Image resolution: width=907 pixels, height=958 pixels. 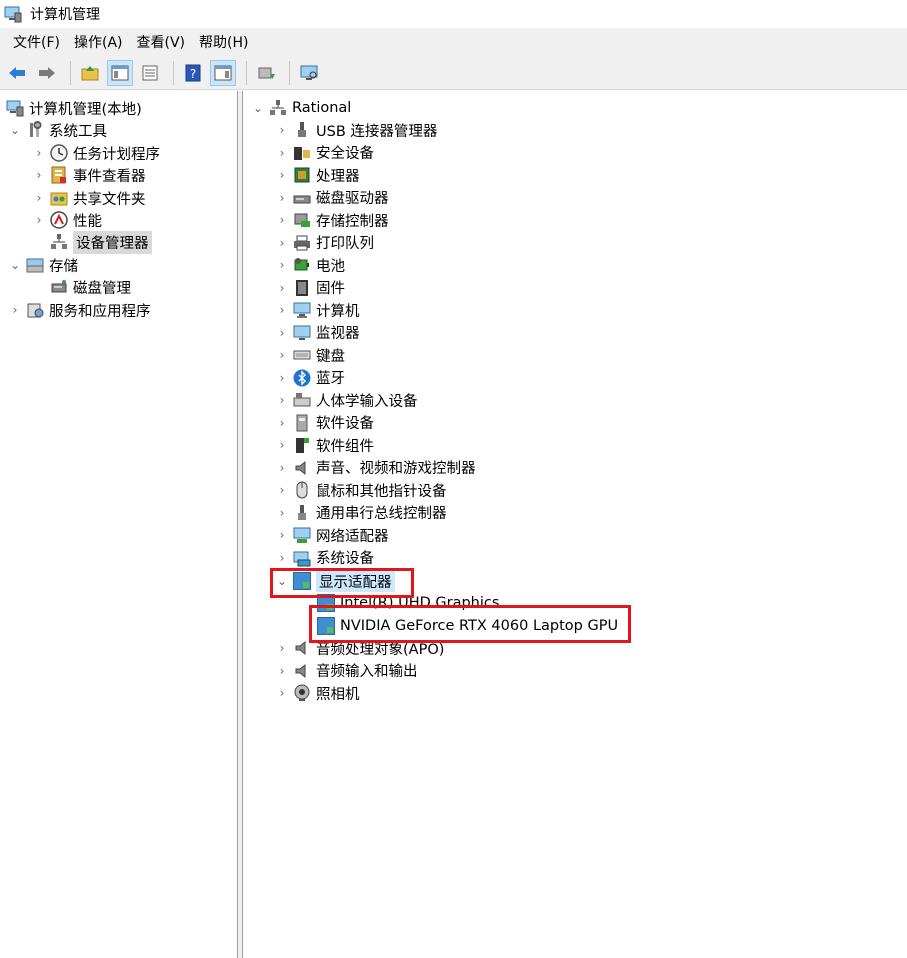 I want to click on up-folder-icon, so click(x=90, y=73).